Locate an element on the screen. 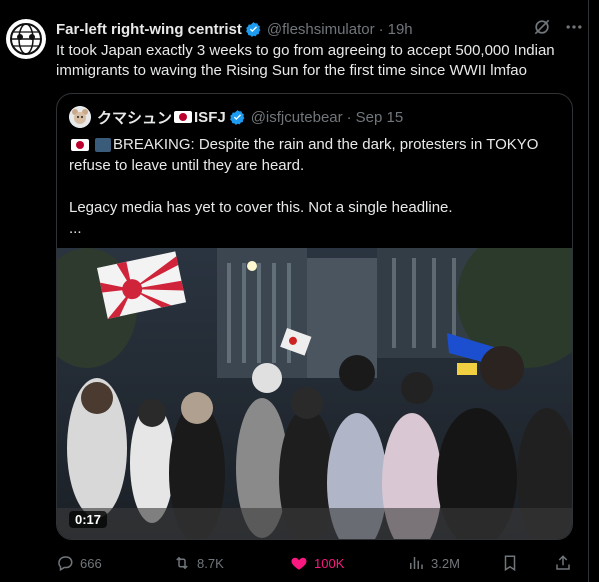 This screenshot has height=582, width=599. quoted-text-line-2: refuse to leave until they are heard. is located at coordinates (187, 165).